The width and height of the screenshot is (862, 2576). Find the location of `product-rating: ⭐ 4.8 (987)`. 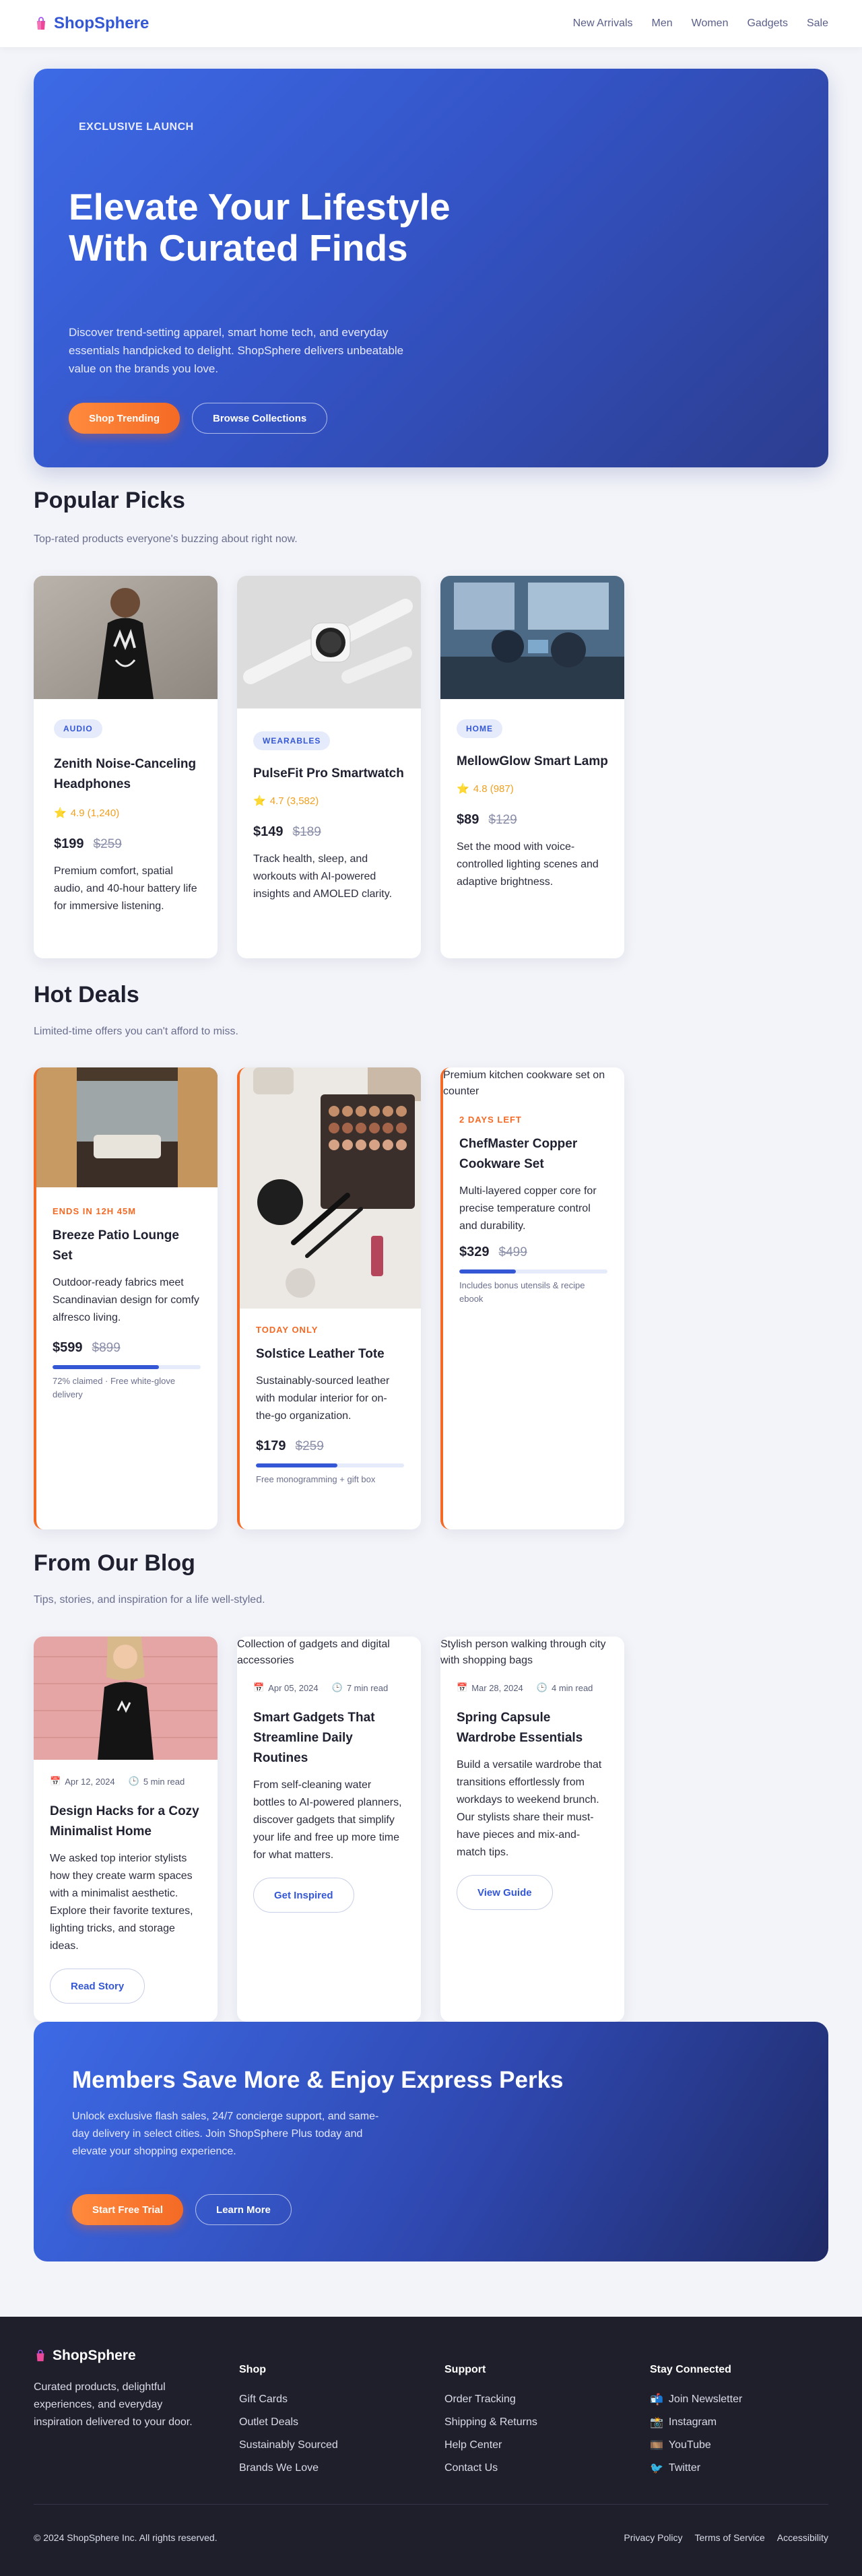

product-rating: ⭐ 4.8 (987) is located at coordinates (532, 789).